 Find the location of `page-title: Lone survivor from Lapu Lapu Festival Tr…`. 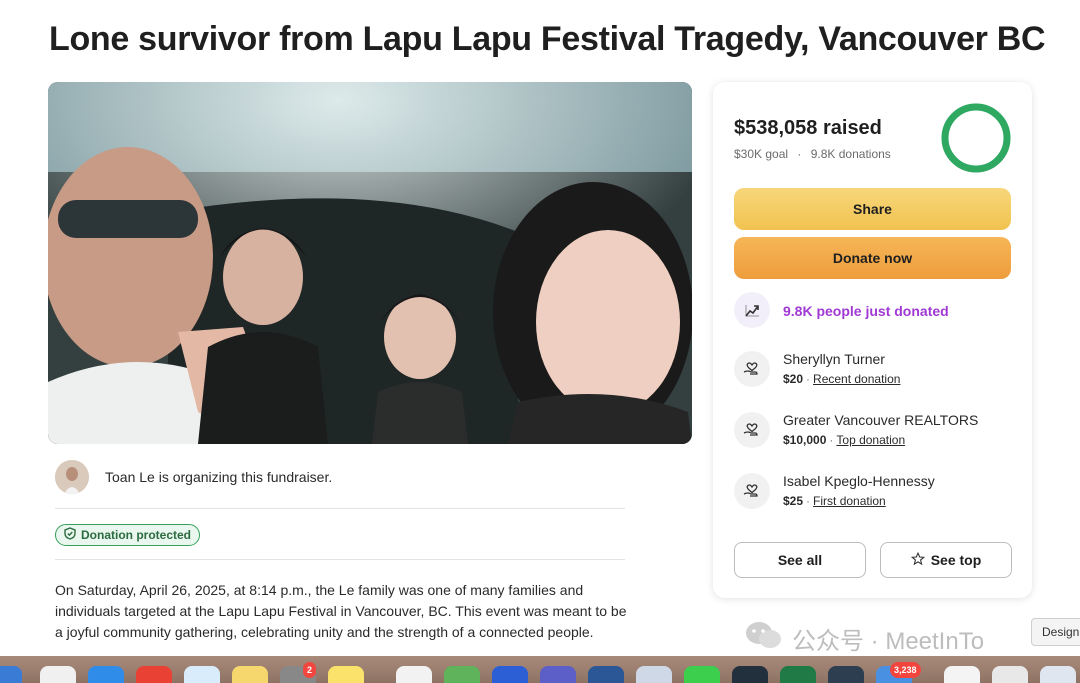

page-title: Lone survivor from Lapu Lapu Festival Tr… is located at coordinates (547, 39).